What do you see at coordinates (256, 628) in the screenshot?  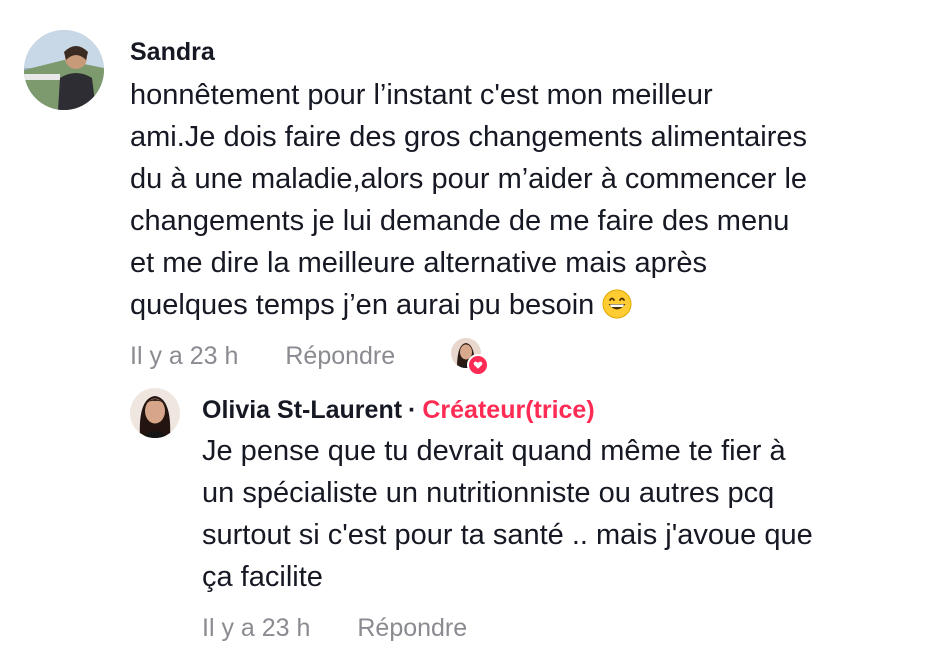 I see `reply-time: Il y a 23 h` at bounding box center [256, 628].